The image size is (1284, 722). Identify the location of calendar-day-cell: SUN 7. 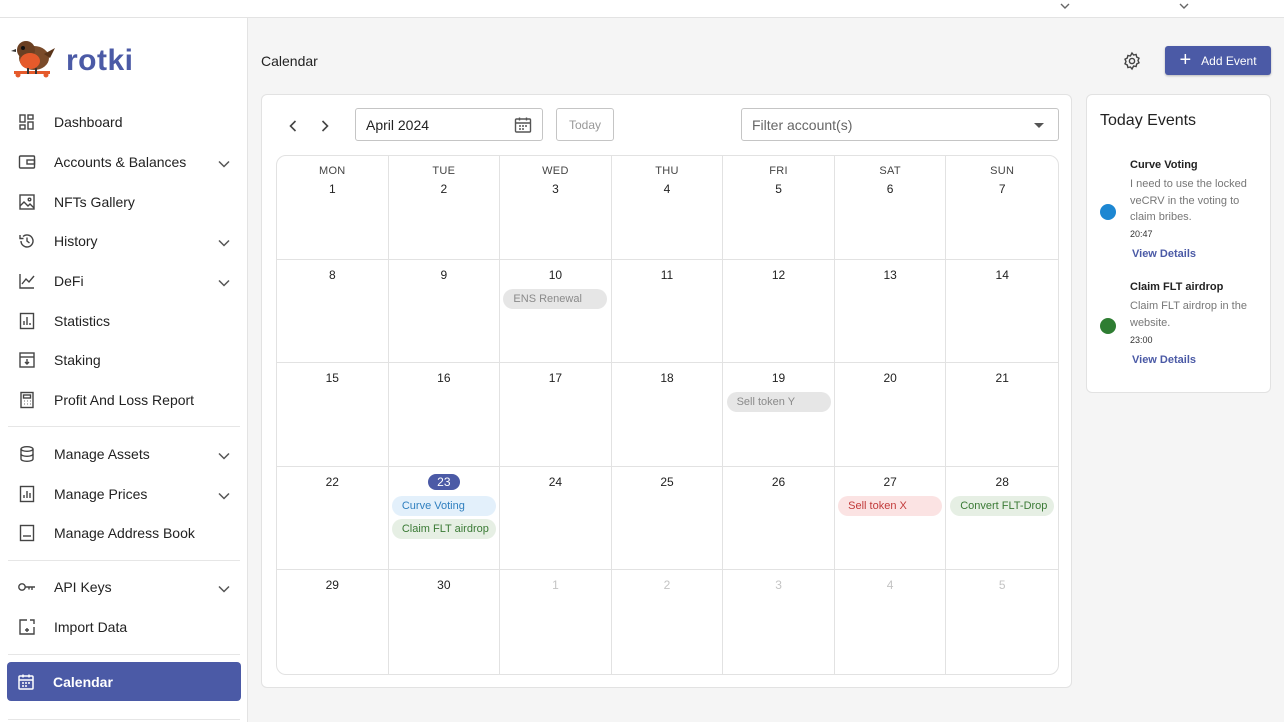
(1002, 208).